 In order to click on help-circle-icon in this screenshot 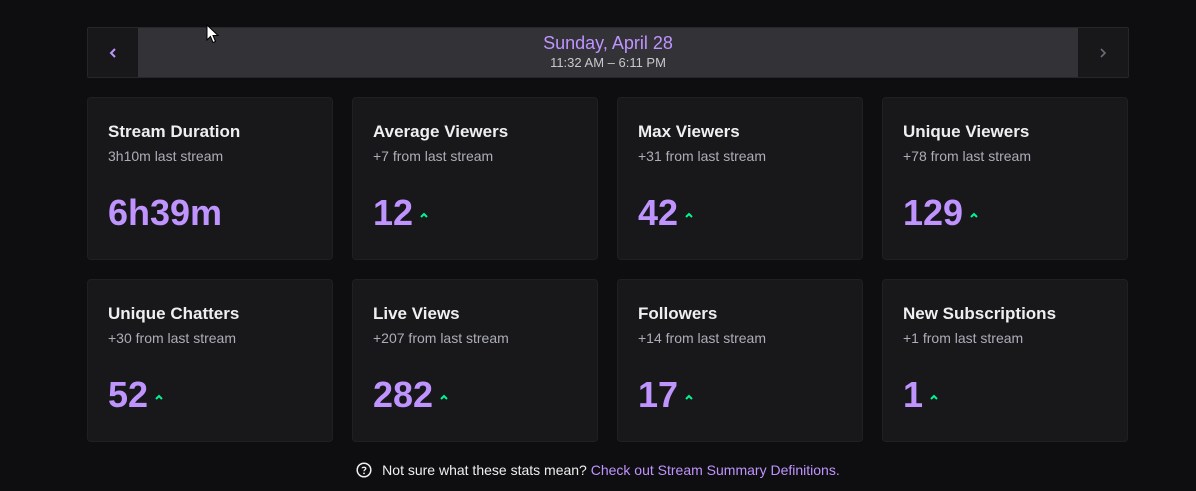, I will do `click(364, 470)`.